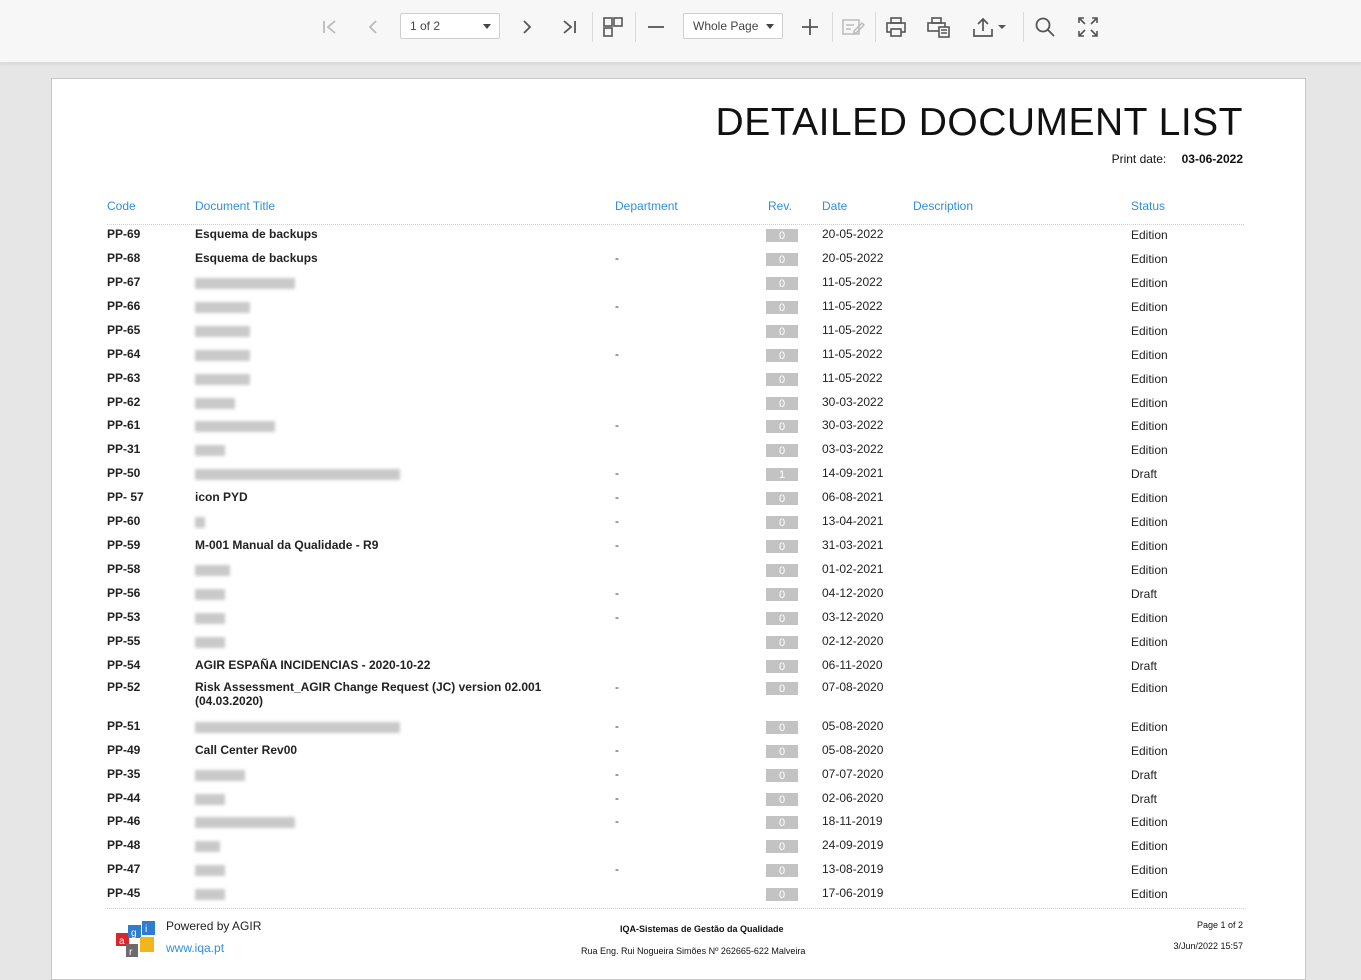 The height and width of the screenshot is (980, 1361). I want to click on column-header-code: Code, so click(121, 206).